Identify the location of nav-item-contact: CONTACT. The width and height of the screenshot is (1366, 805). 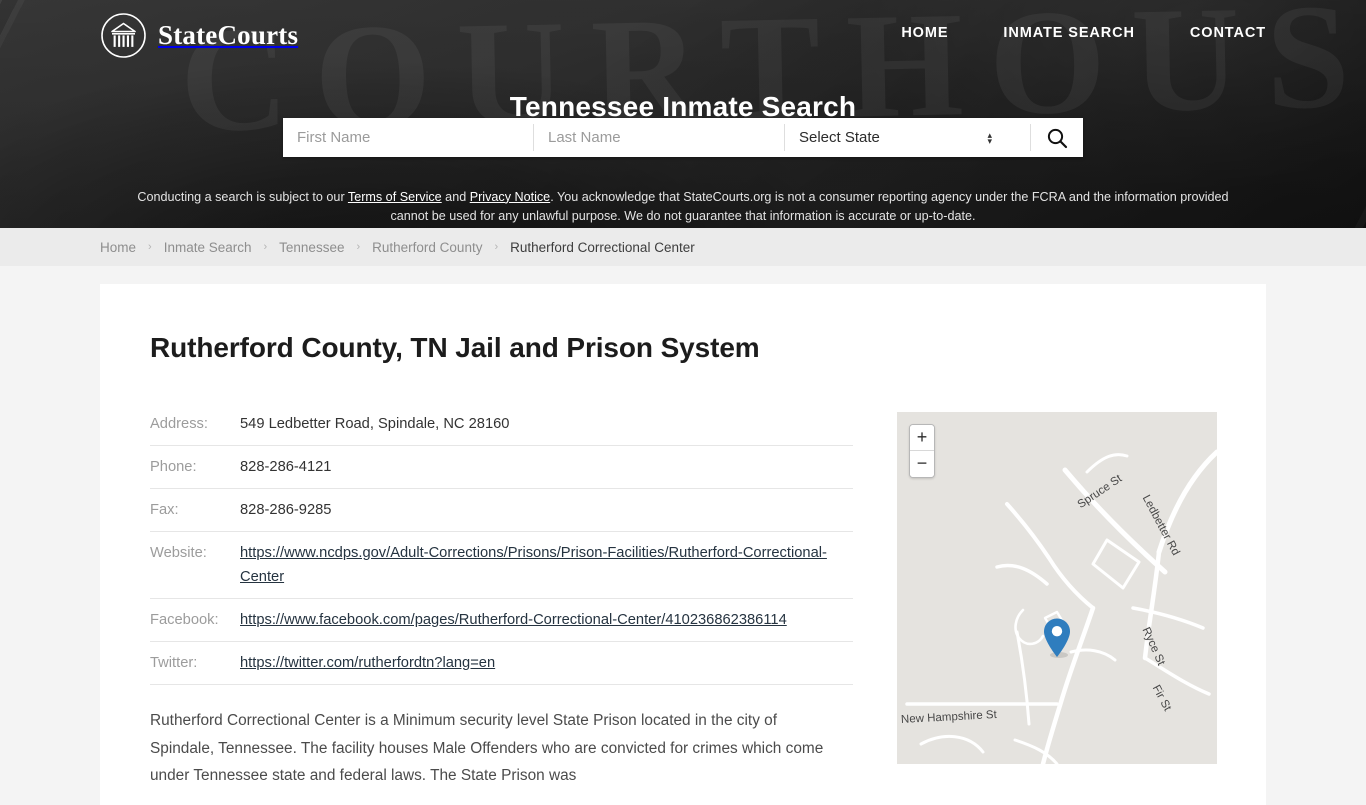
(1228, 33).